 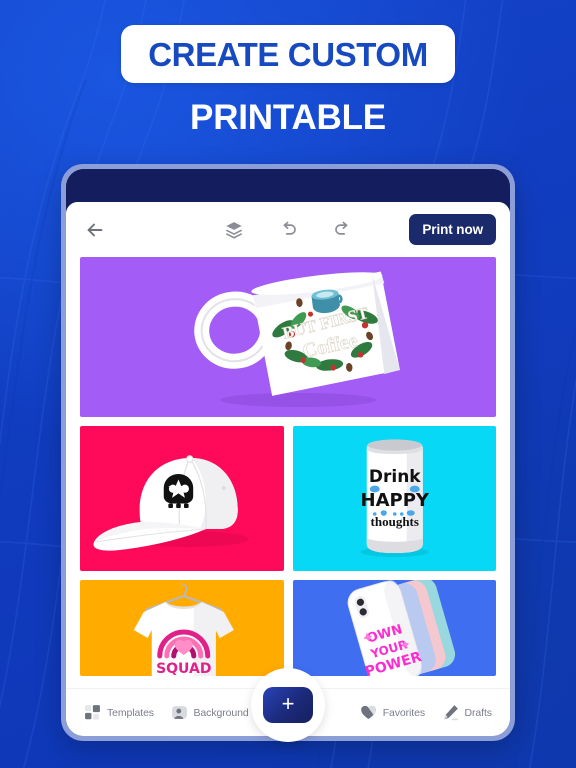 What do you see at coordinates (179, 712) in the screenshot?
I see `image-person-icon` at bounding box center [179, 712].